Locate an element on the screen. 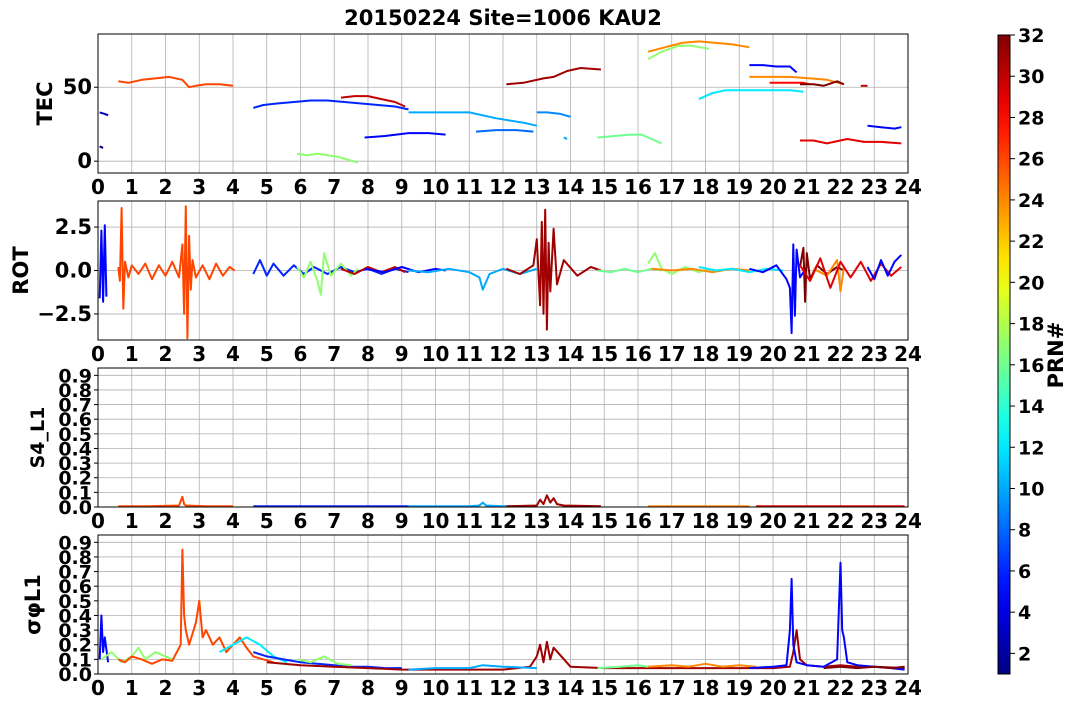 The image size is (1077, 709). y-axis-label: ROT is located at coordinates (21, 270).